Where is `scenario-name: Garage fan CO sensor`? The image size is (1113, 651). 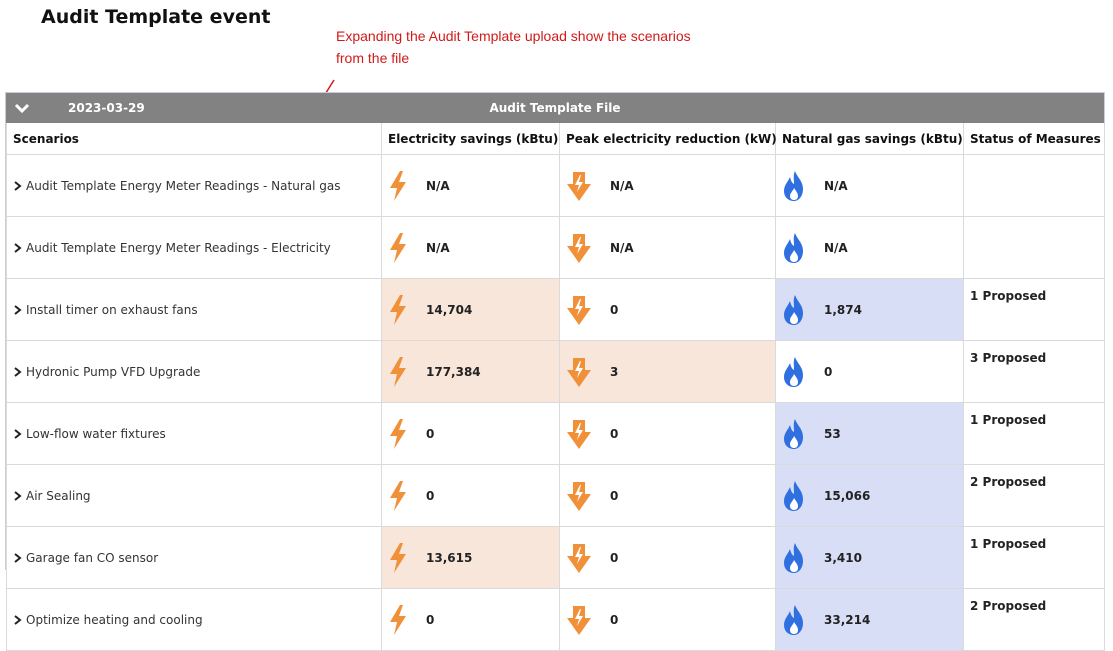
scenario-name: Garage fan CO sensor is located at coordinates (92, 557).